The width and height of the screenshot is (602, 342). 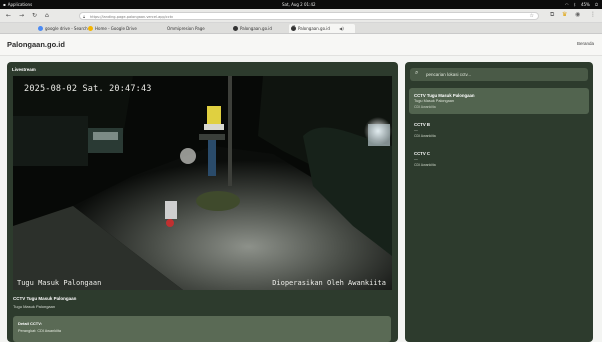 I want to click on star-icon: ☆, so click(x=532, y=16).